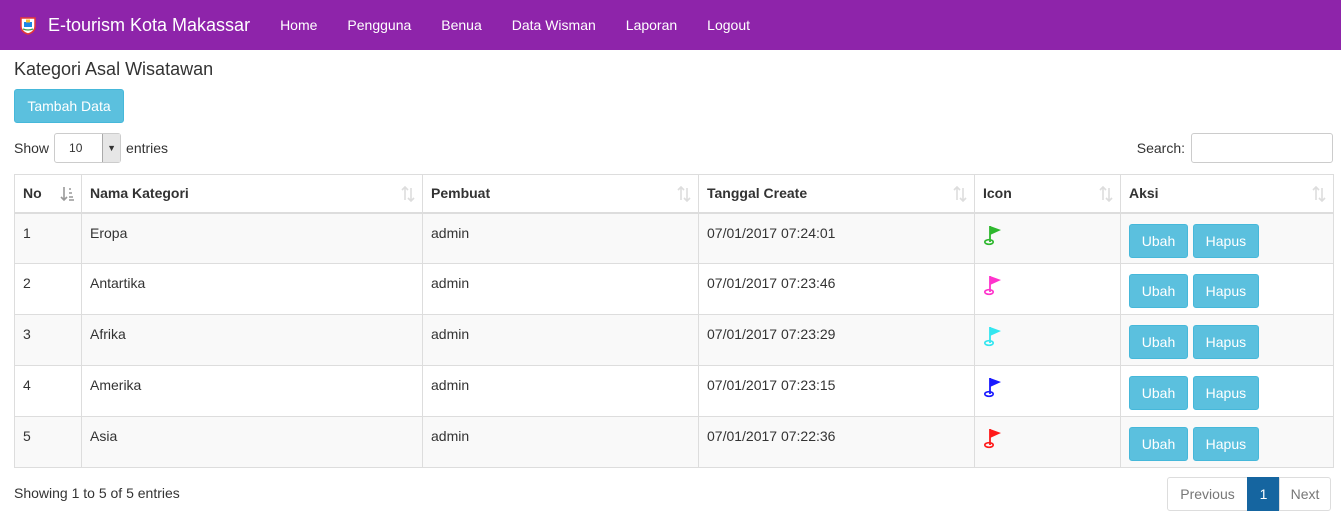  Describe the element at coordinates (1207, 494) in the screenshot. I see `previous-page-button: Previous` at that location.